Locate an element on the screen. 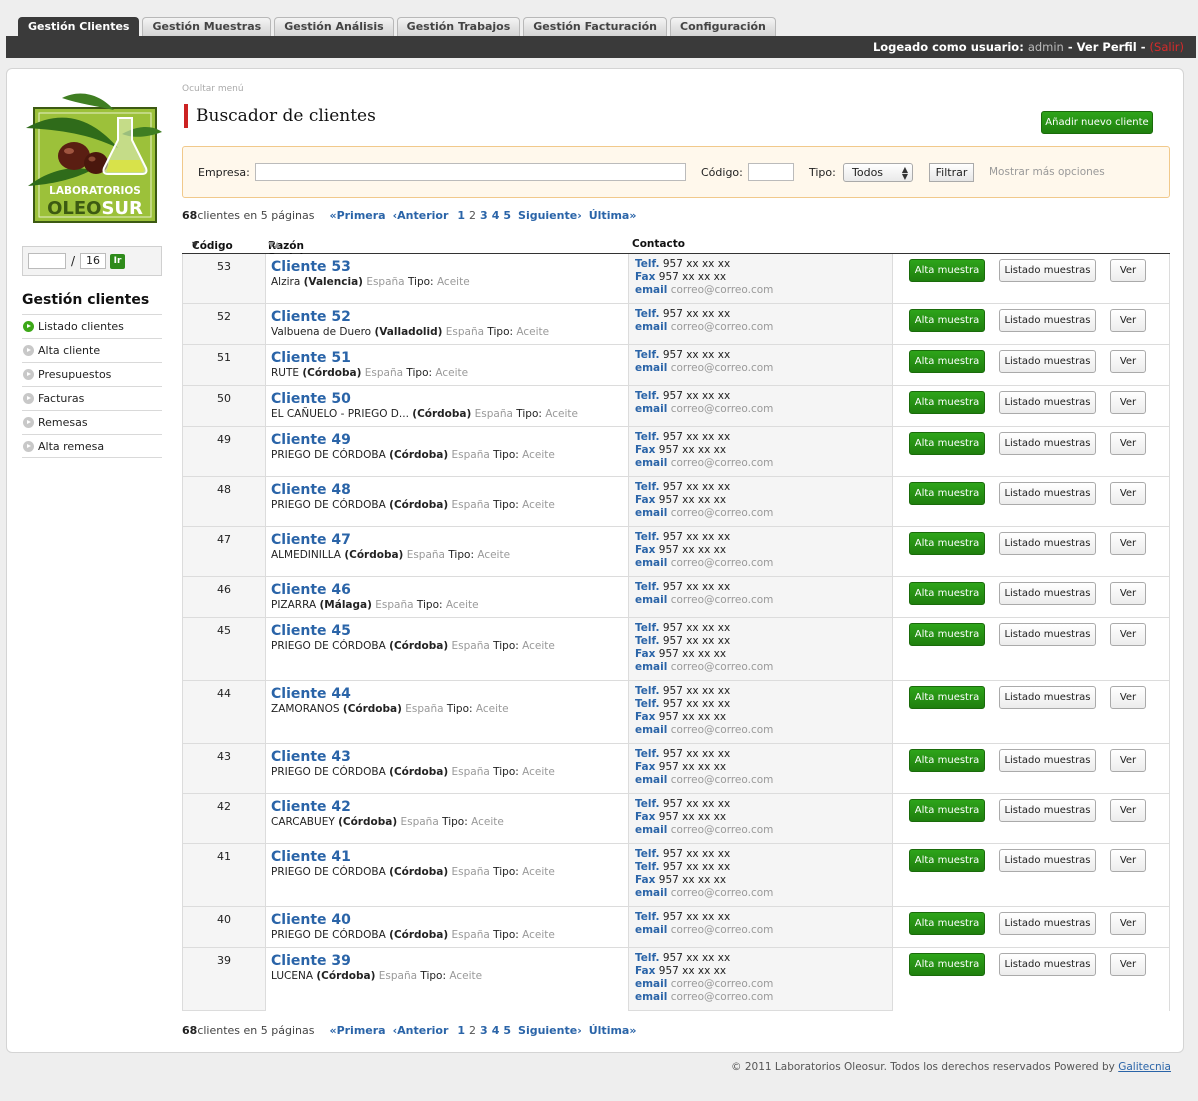  salir-link: (Salir) is located at coordinates (1167, 47).